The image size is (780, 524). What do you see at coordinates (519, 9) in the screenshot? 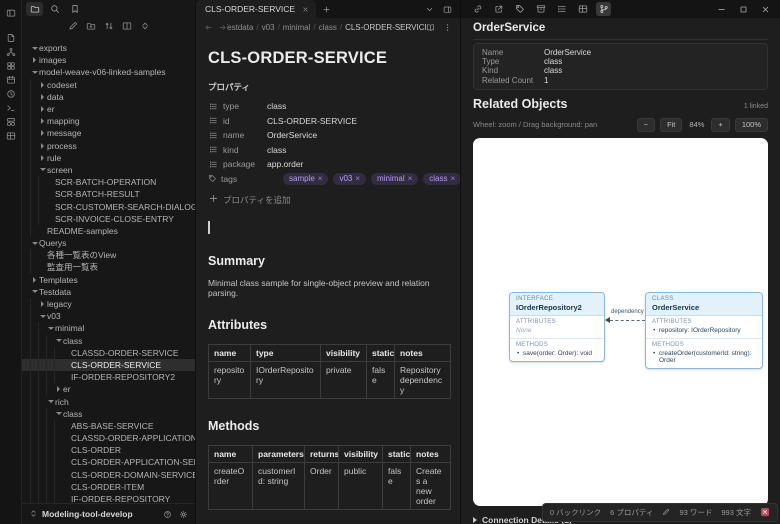
I see `inspector-tab-tag` at bounding box center [519, 9].